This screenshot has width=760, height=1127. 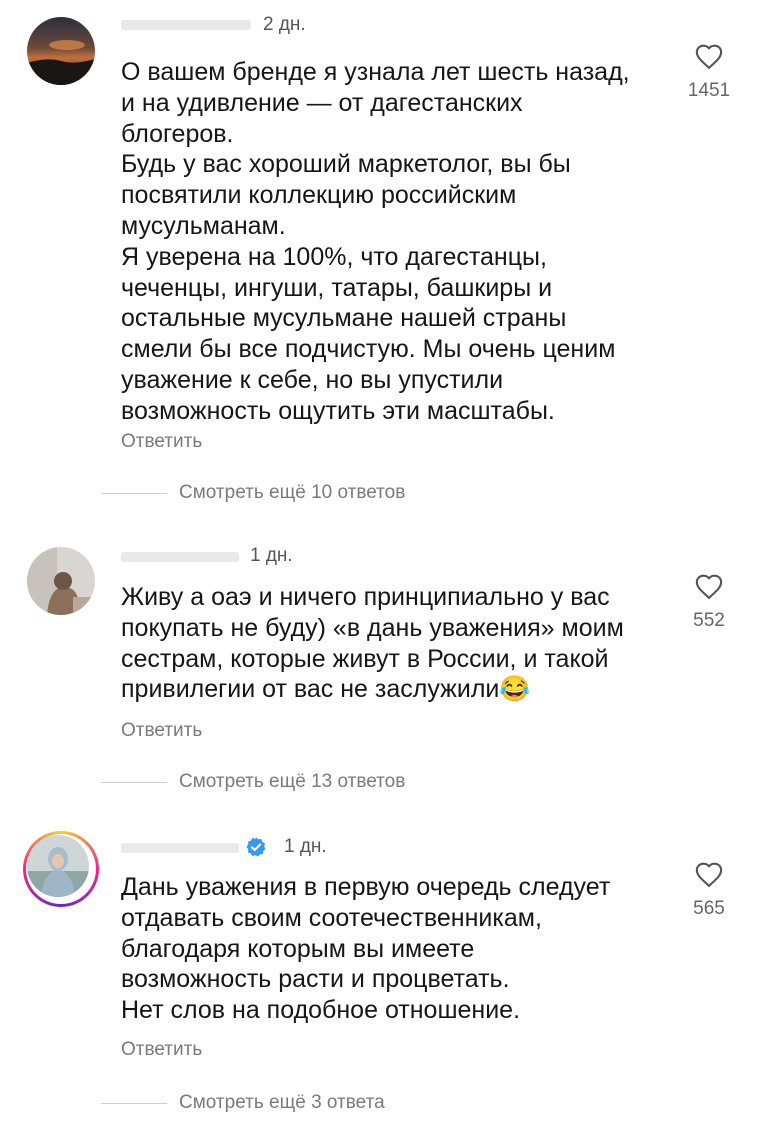 I want to click on comment-time: 2 дн., so click(x=284, y=24).